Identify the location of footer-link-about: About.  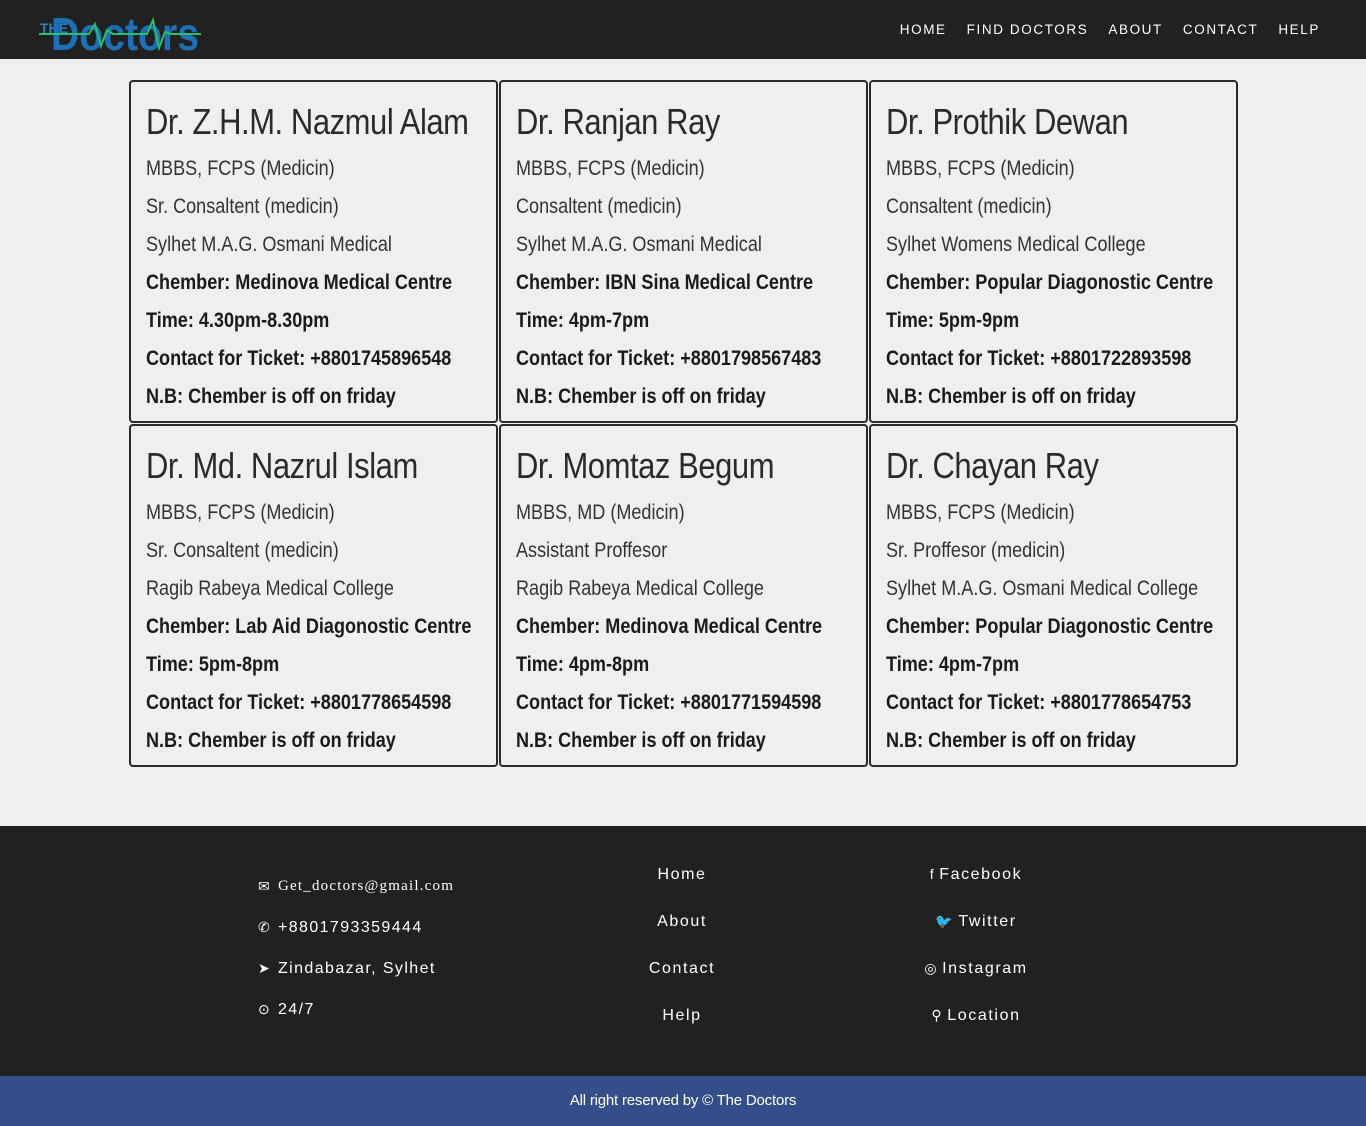
(682, 936).